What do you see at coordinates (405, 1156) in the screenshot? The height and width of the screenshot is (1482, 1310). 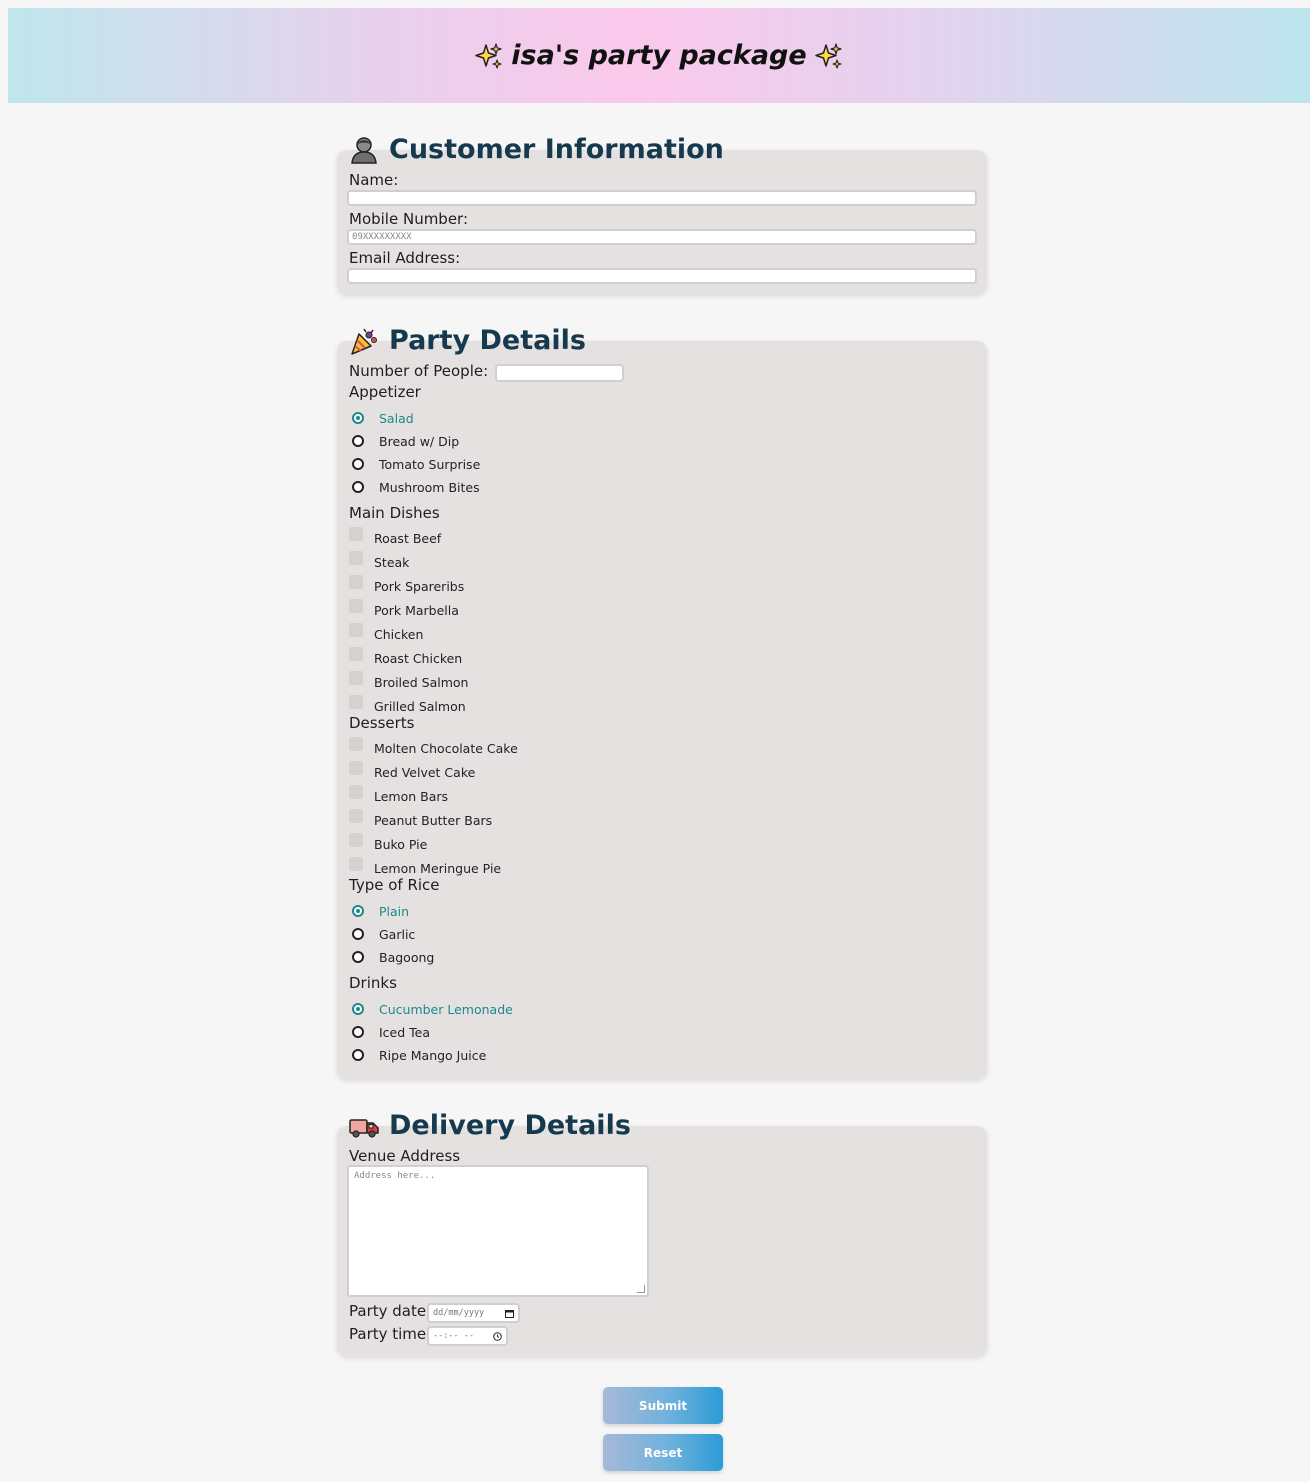 I see `venue-address-label: Venue Address` at bounding box center [405, 1156].